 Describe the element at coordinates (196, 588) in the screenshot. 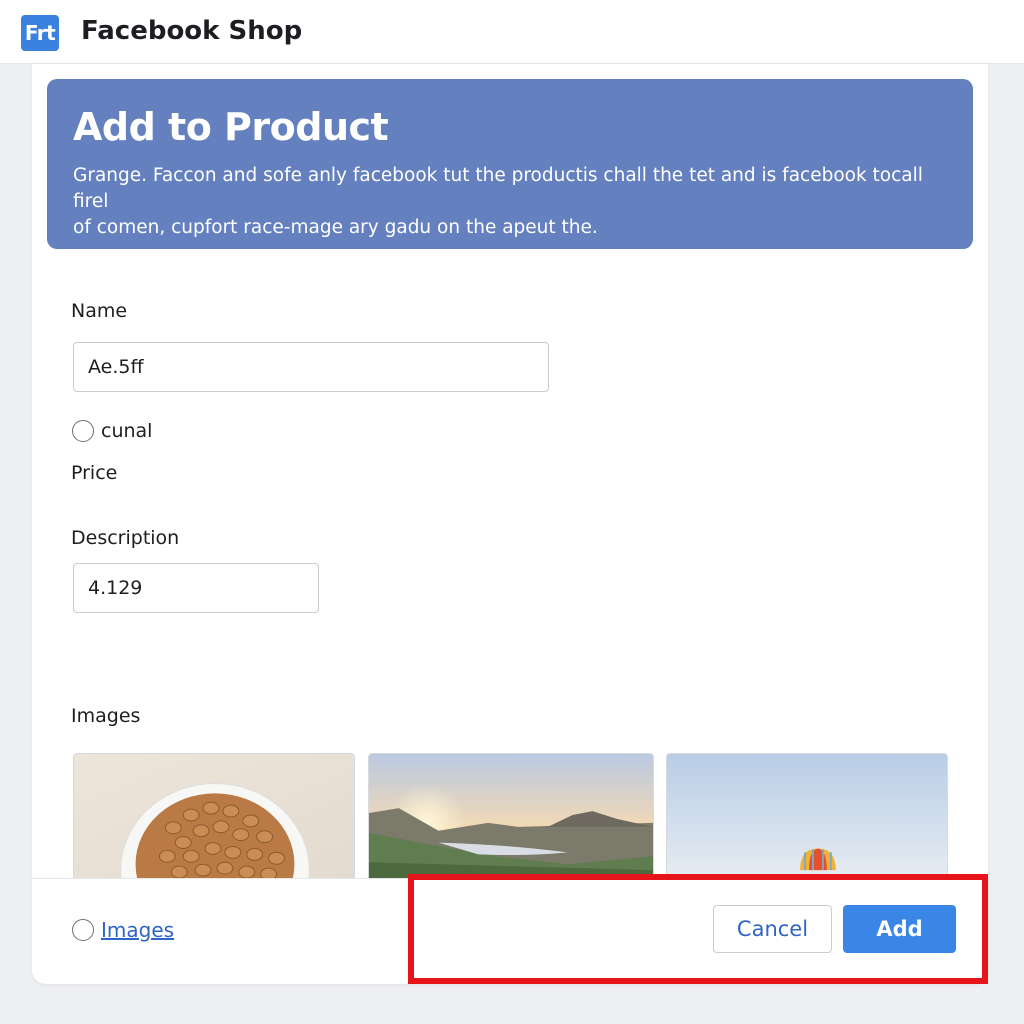

I see `description-input` at that location.